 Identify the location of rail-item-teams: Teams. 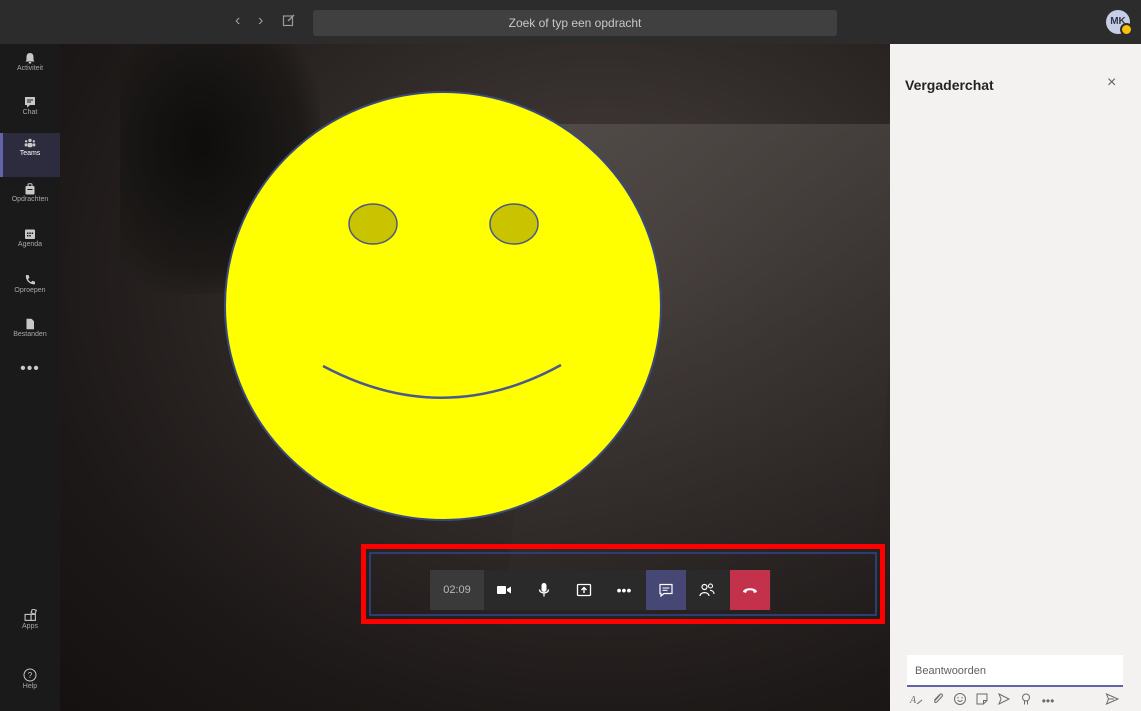
(30, 155).